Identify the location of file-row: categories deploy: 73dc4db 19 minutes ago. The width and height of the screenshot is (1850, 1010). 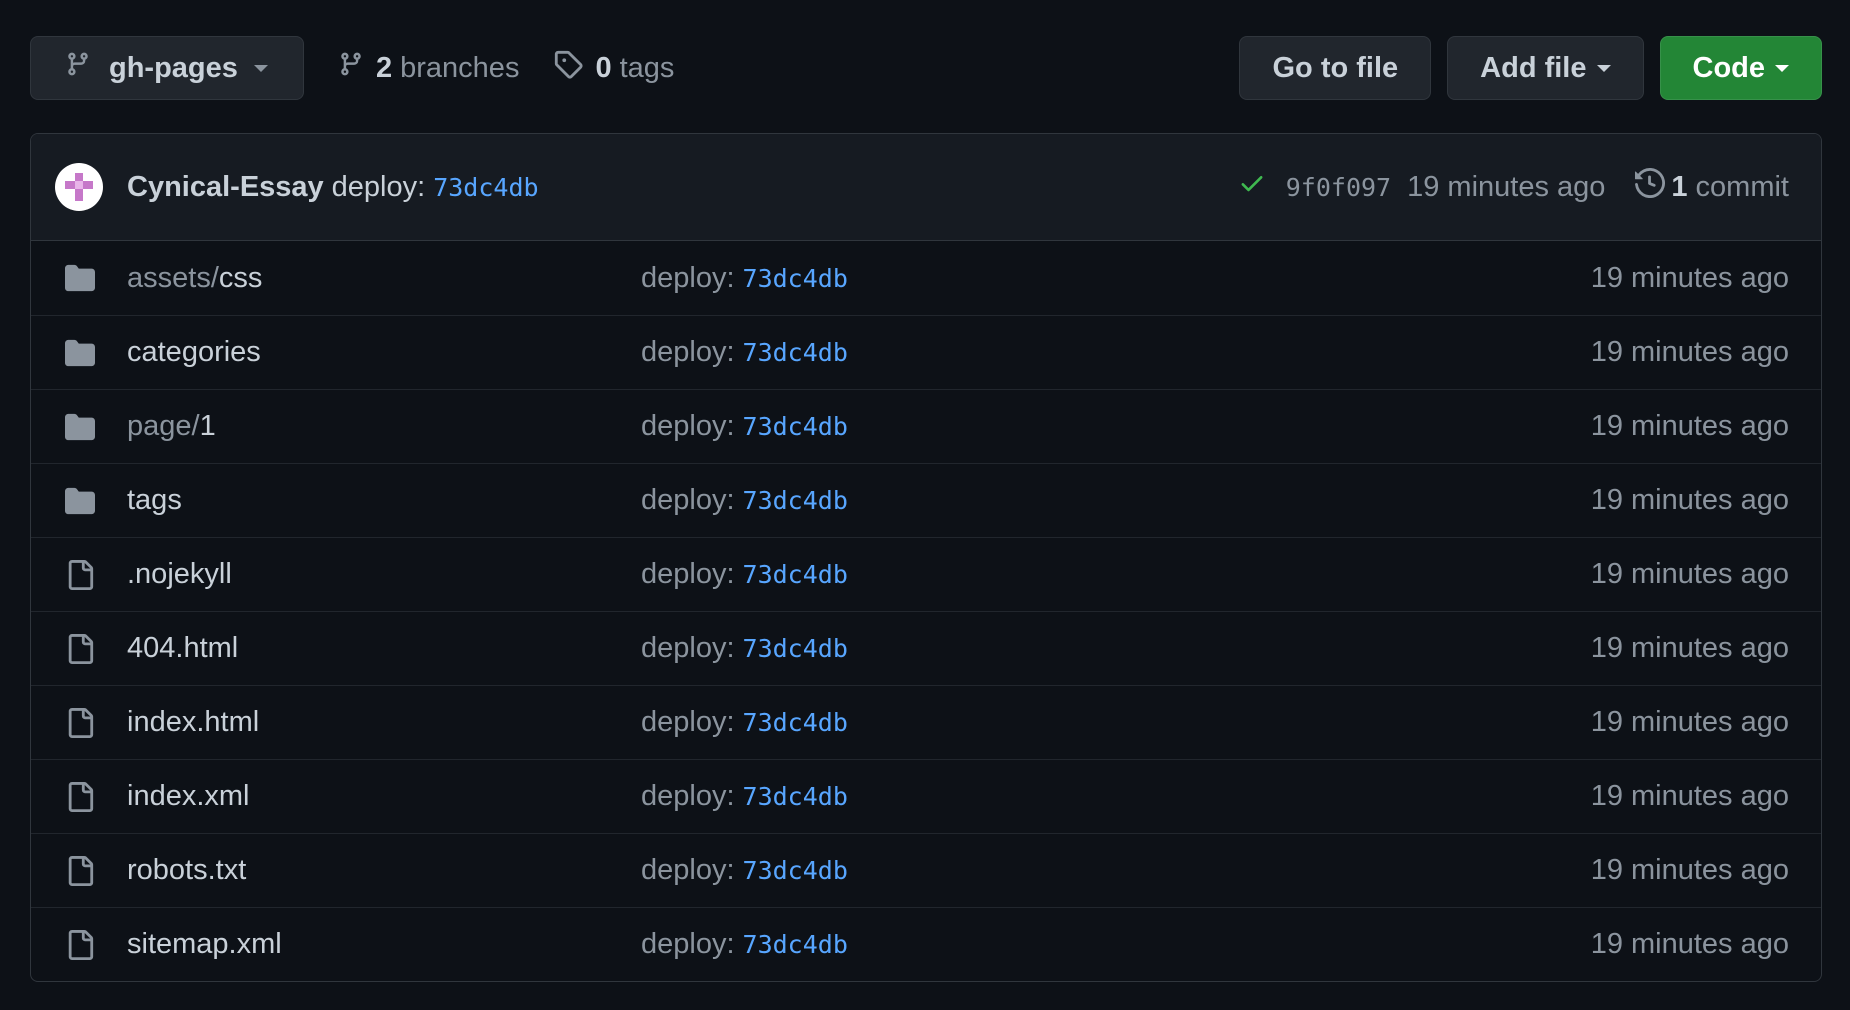
(926, 352).